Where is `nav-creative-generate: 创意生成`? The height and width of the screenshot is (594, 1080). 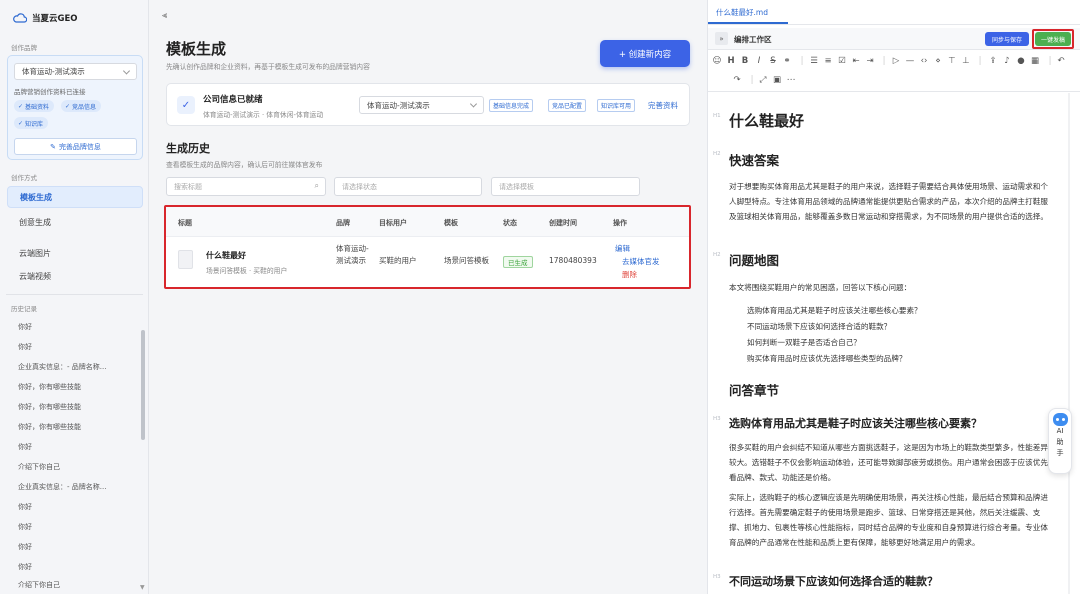 nav-creative-generate: 创意生成 is located at coordinates (75, 222).